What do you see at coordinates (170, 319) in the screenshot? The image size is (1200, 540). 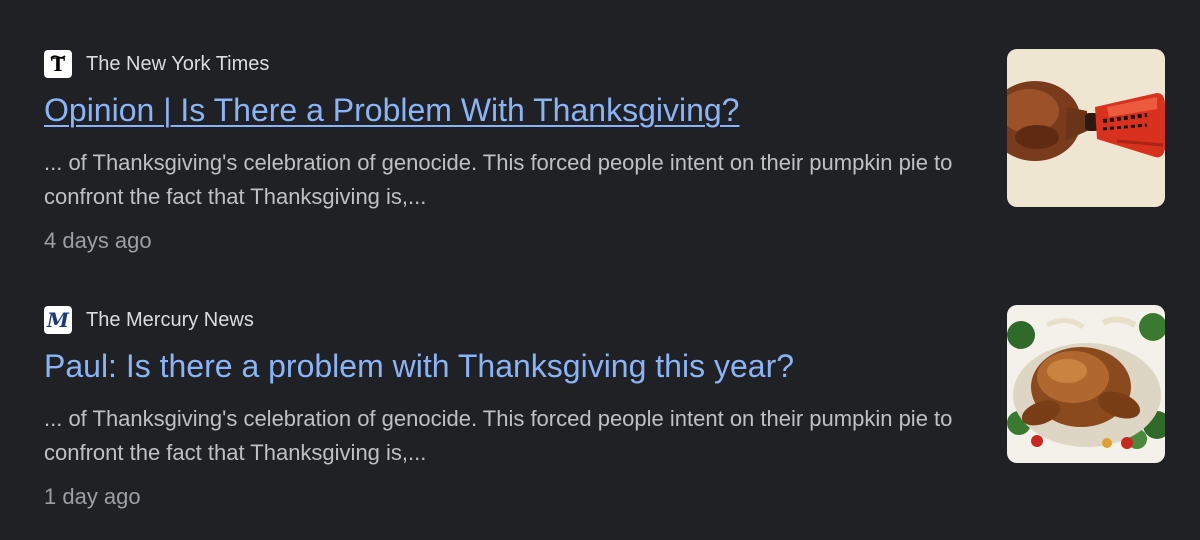 I see `source-name: The Mercury News` at bounding box center [170, 319].